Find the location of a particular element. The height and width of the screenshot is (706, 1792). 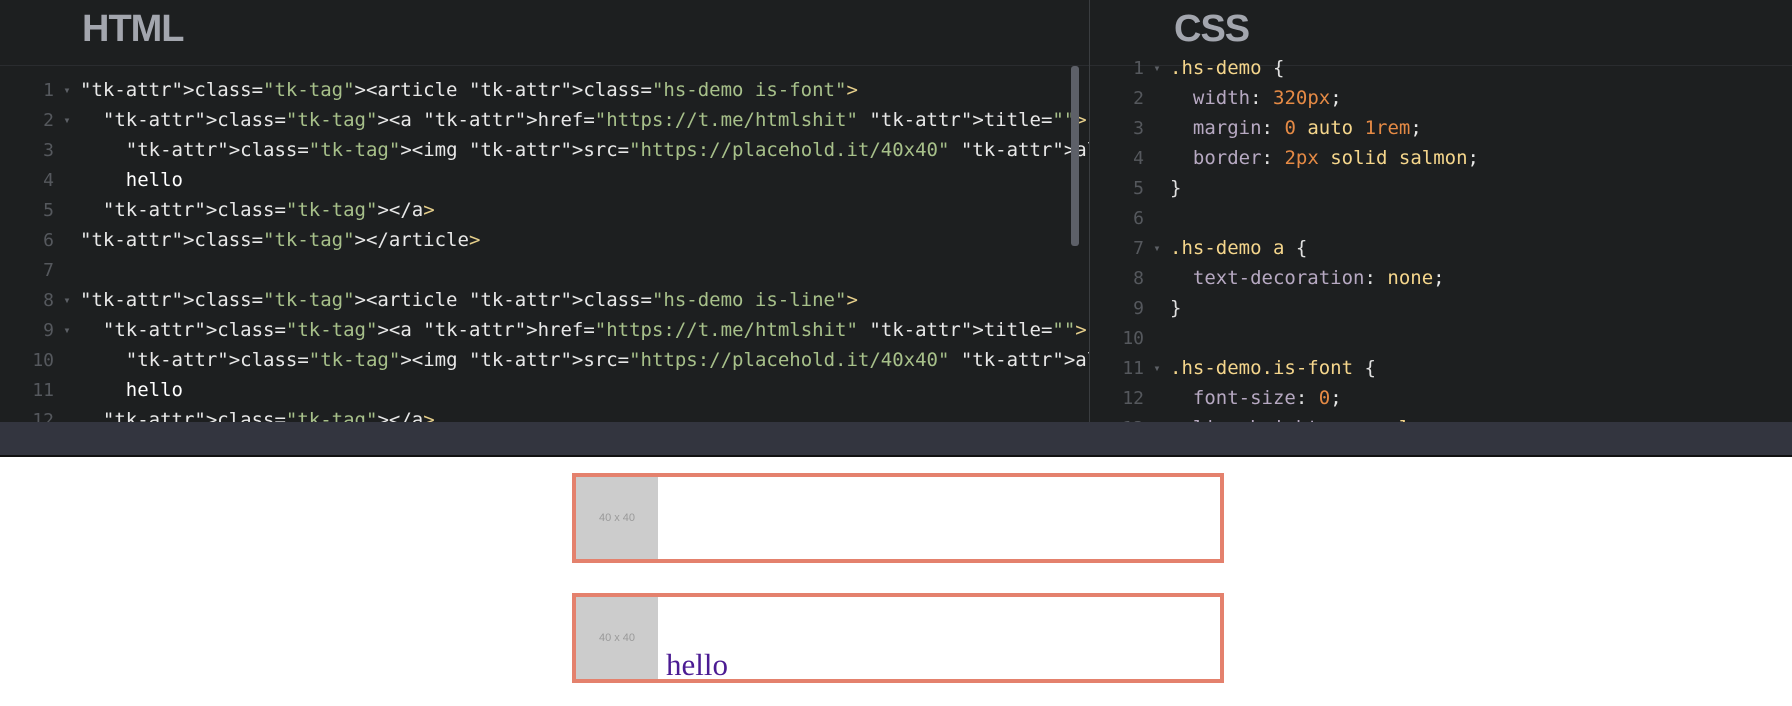

divider is located at coordinates (544, 65).